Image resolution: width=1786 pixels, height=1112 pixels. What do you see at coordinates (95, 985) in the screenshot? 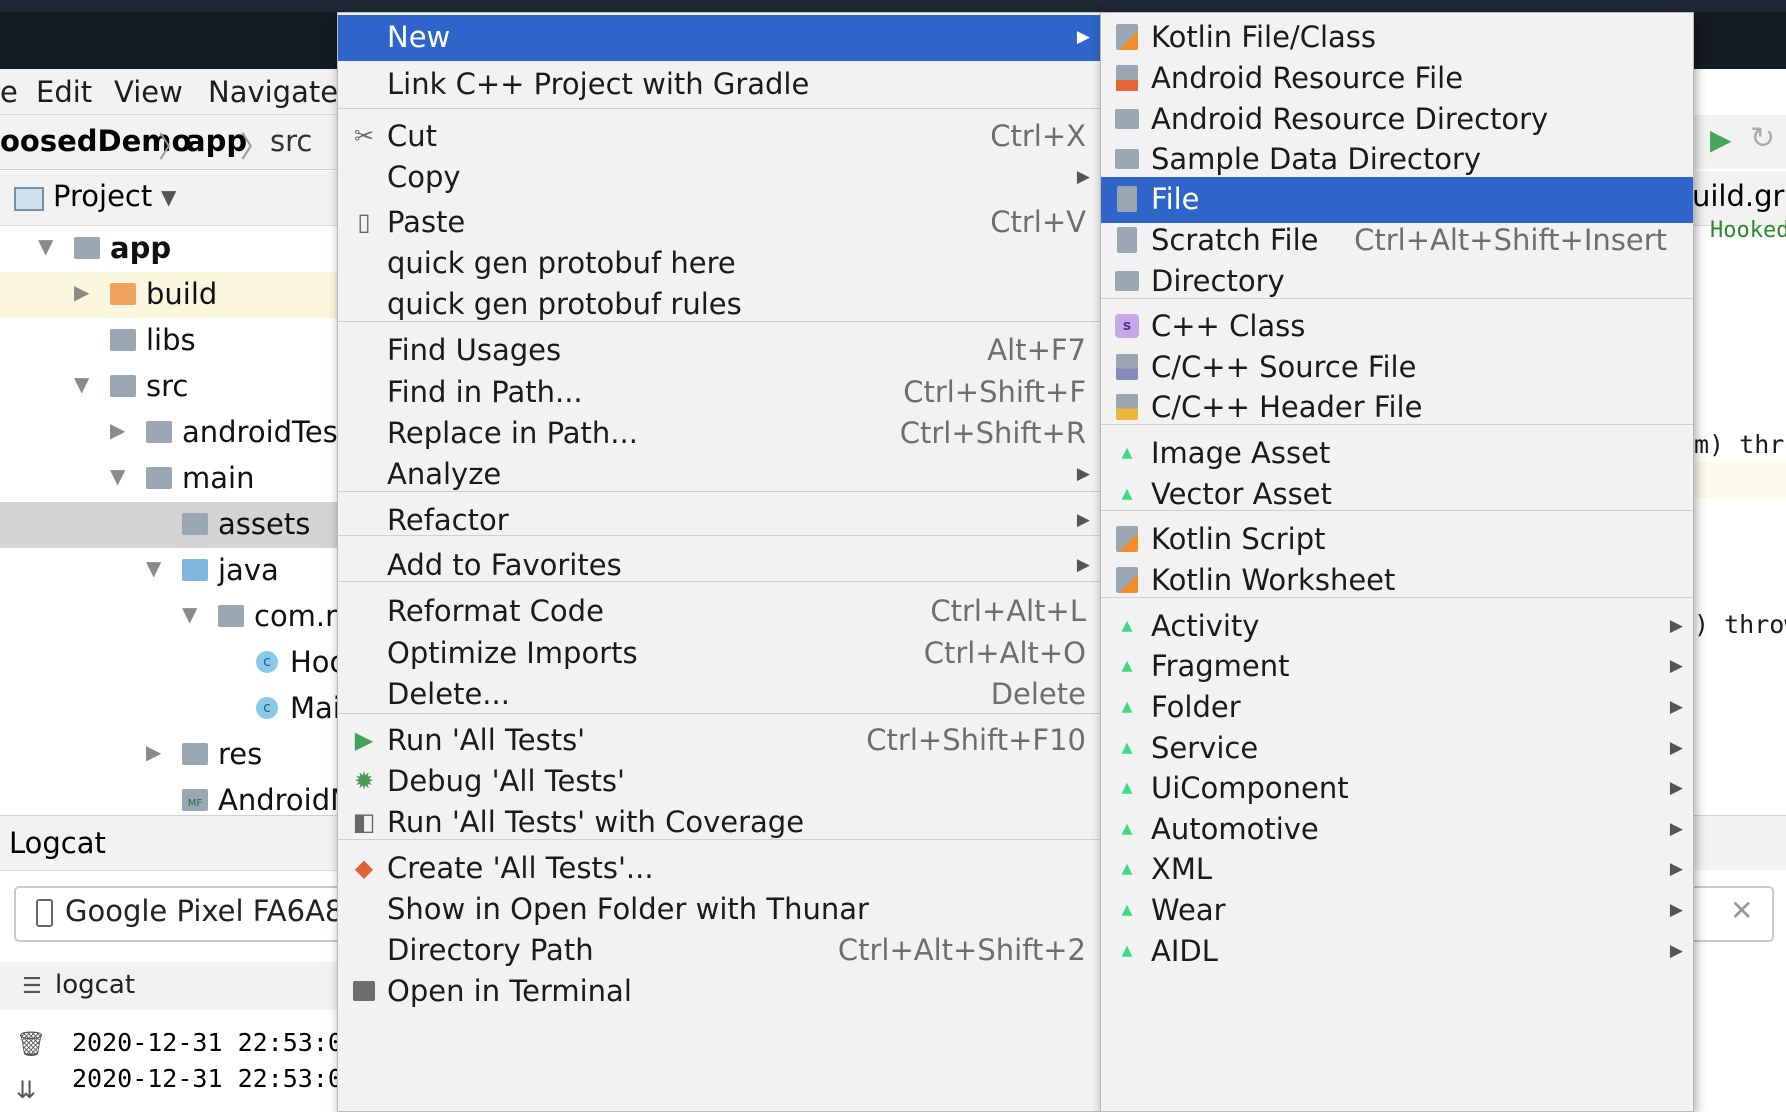
I see `tab-logcat: logcat` at bounding box center [95, 985].